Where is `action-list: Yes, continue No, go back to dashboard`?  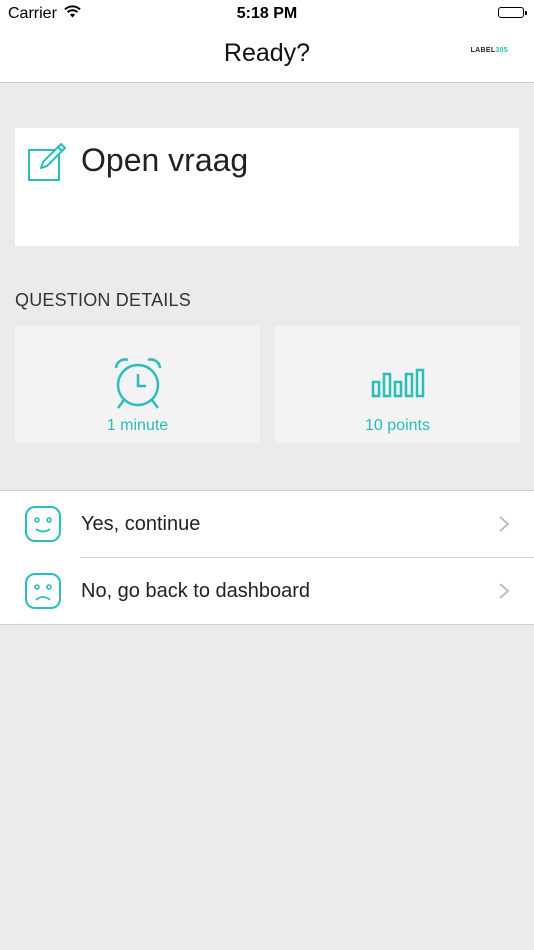 action-list: Yes, continue No, go back to dashboard is located at coordinates (267, 557).